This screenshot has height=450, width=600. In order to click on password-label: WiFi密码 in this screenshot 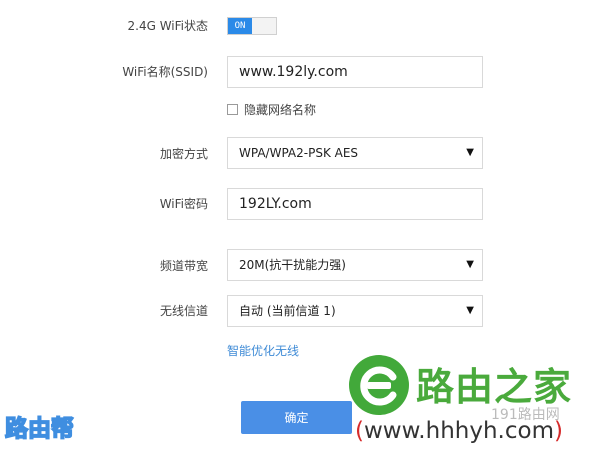, I will do `click(183, 204)`.